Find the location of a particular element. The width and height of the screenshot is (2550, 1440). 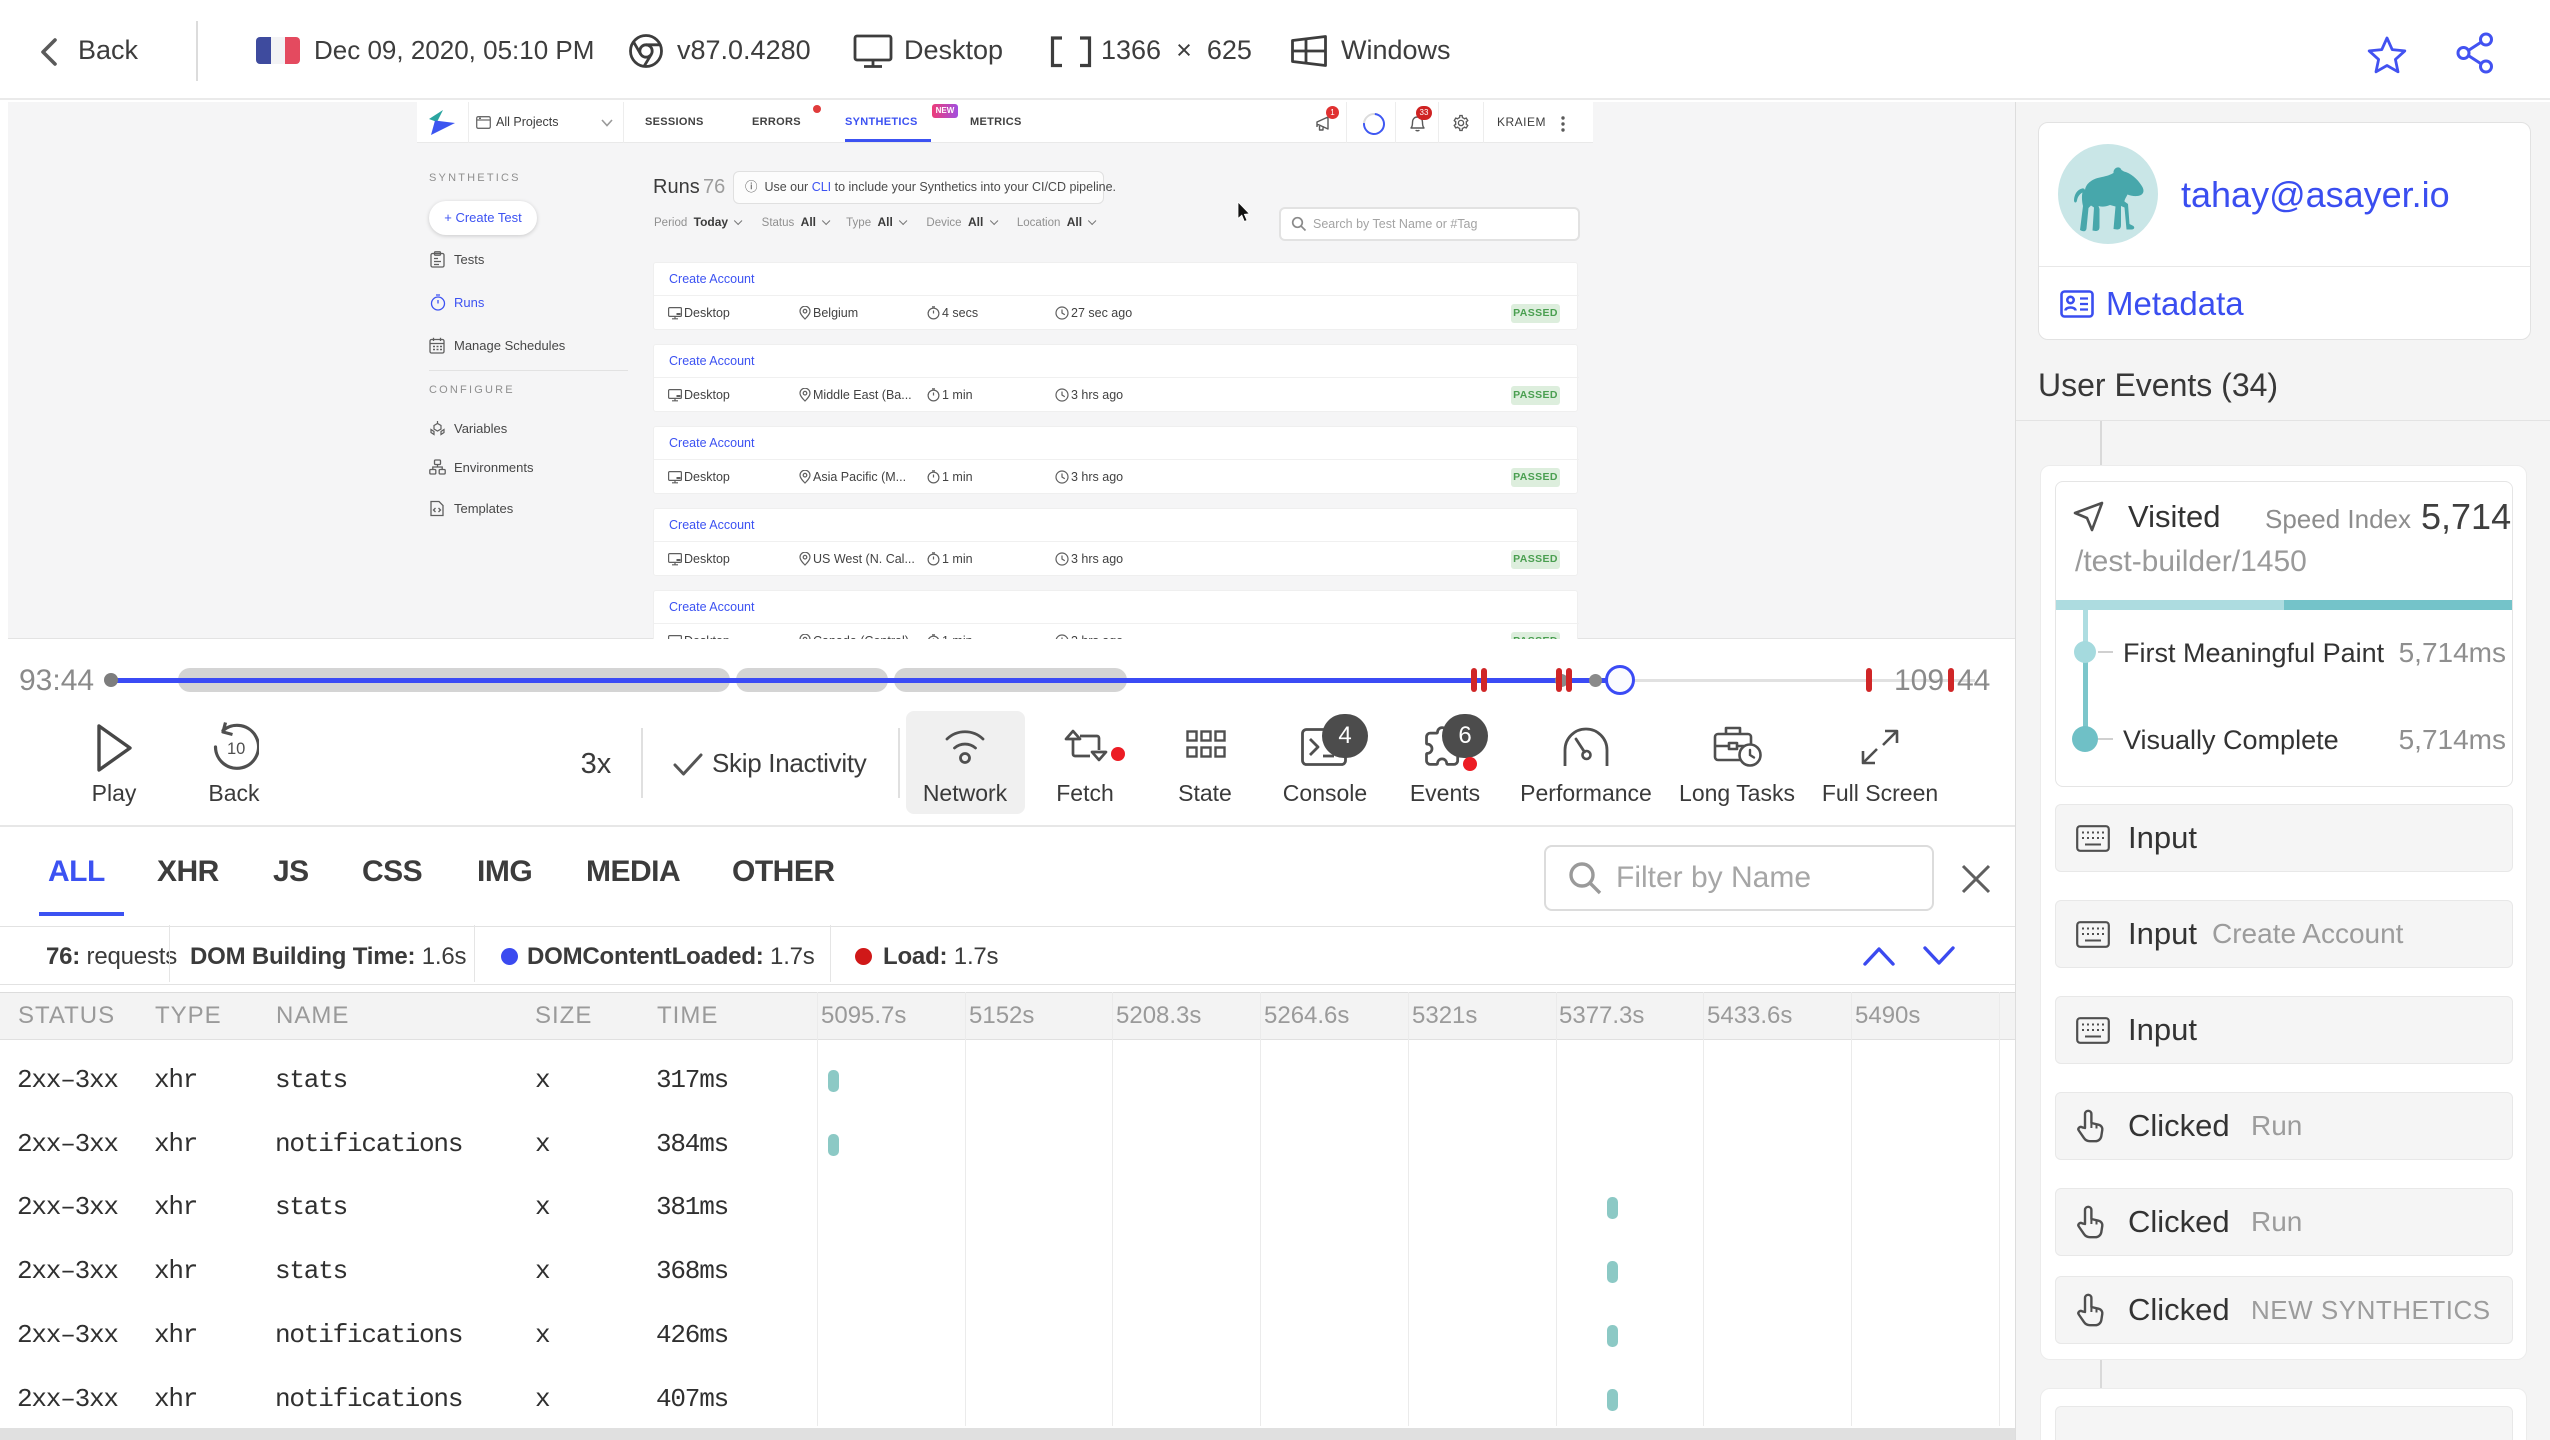

svg-text: 10 is located at coordinates (236, 749).